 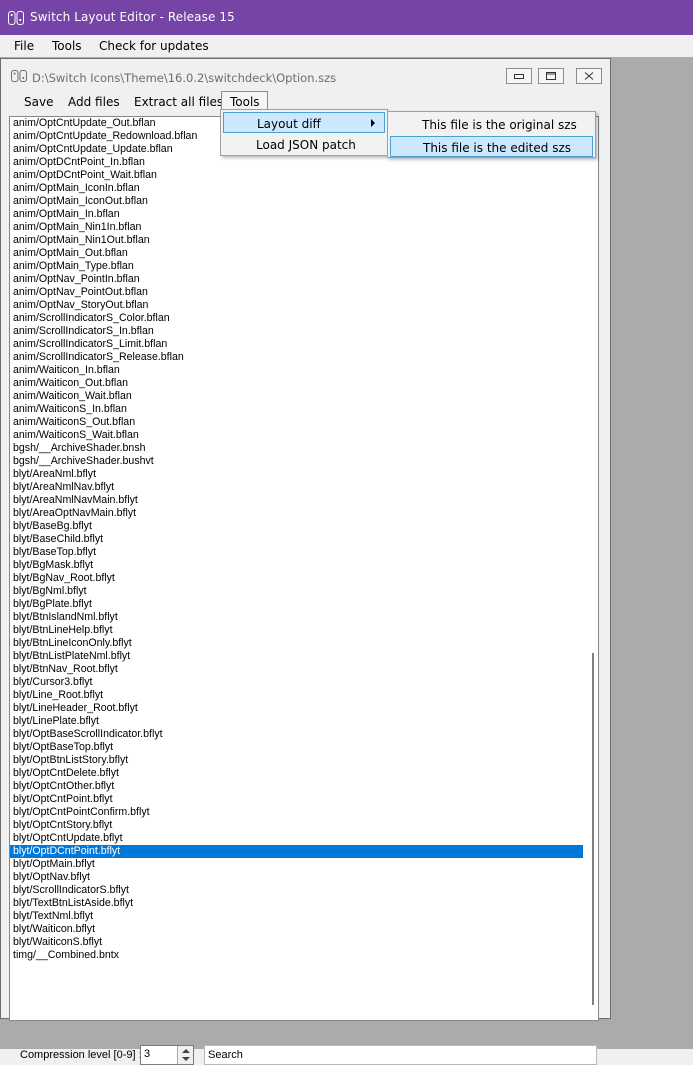 I want to click on list-item: blyt/TextBtnListAside.bflyt, so click(x=304, y=903).